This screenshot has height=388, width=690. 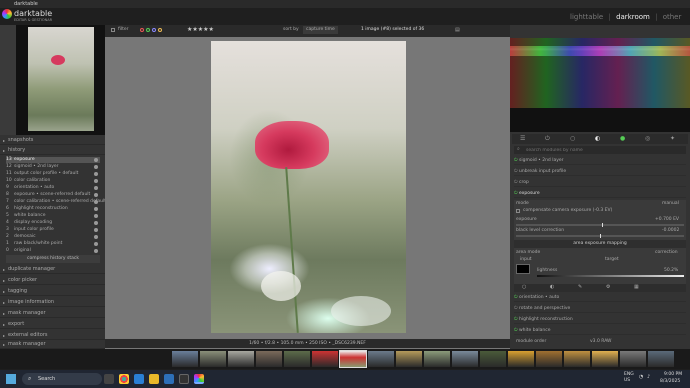 What do you see at coordinates (600, 150) in the screenshot?
I see `module-search-input` at bounding box center [600, 150].